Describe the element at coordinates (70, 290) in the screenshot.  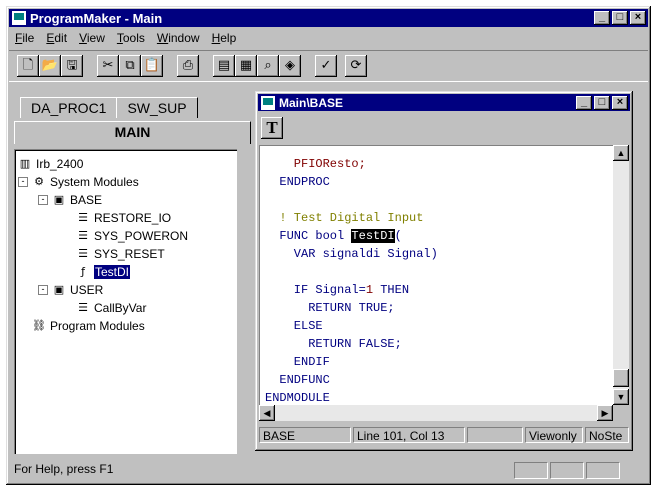
I see `tree-node-user: - ▣ USER` at that location.